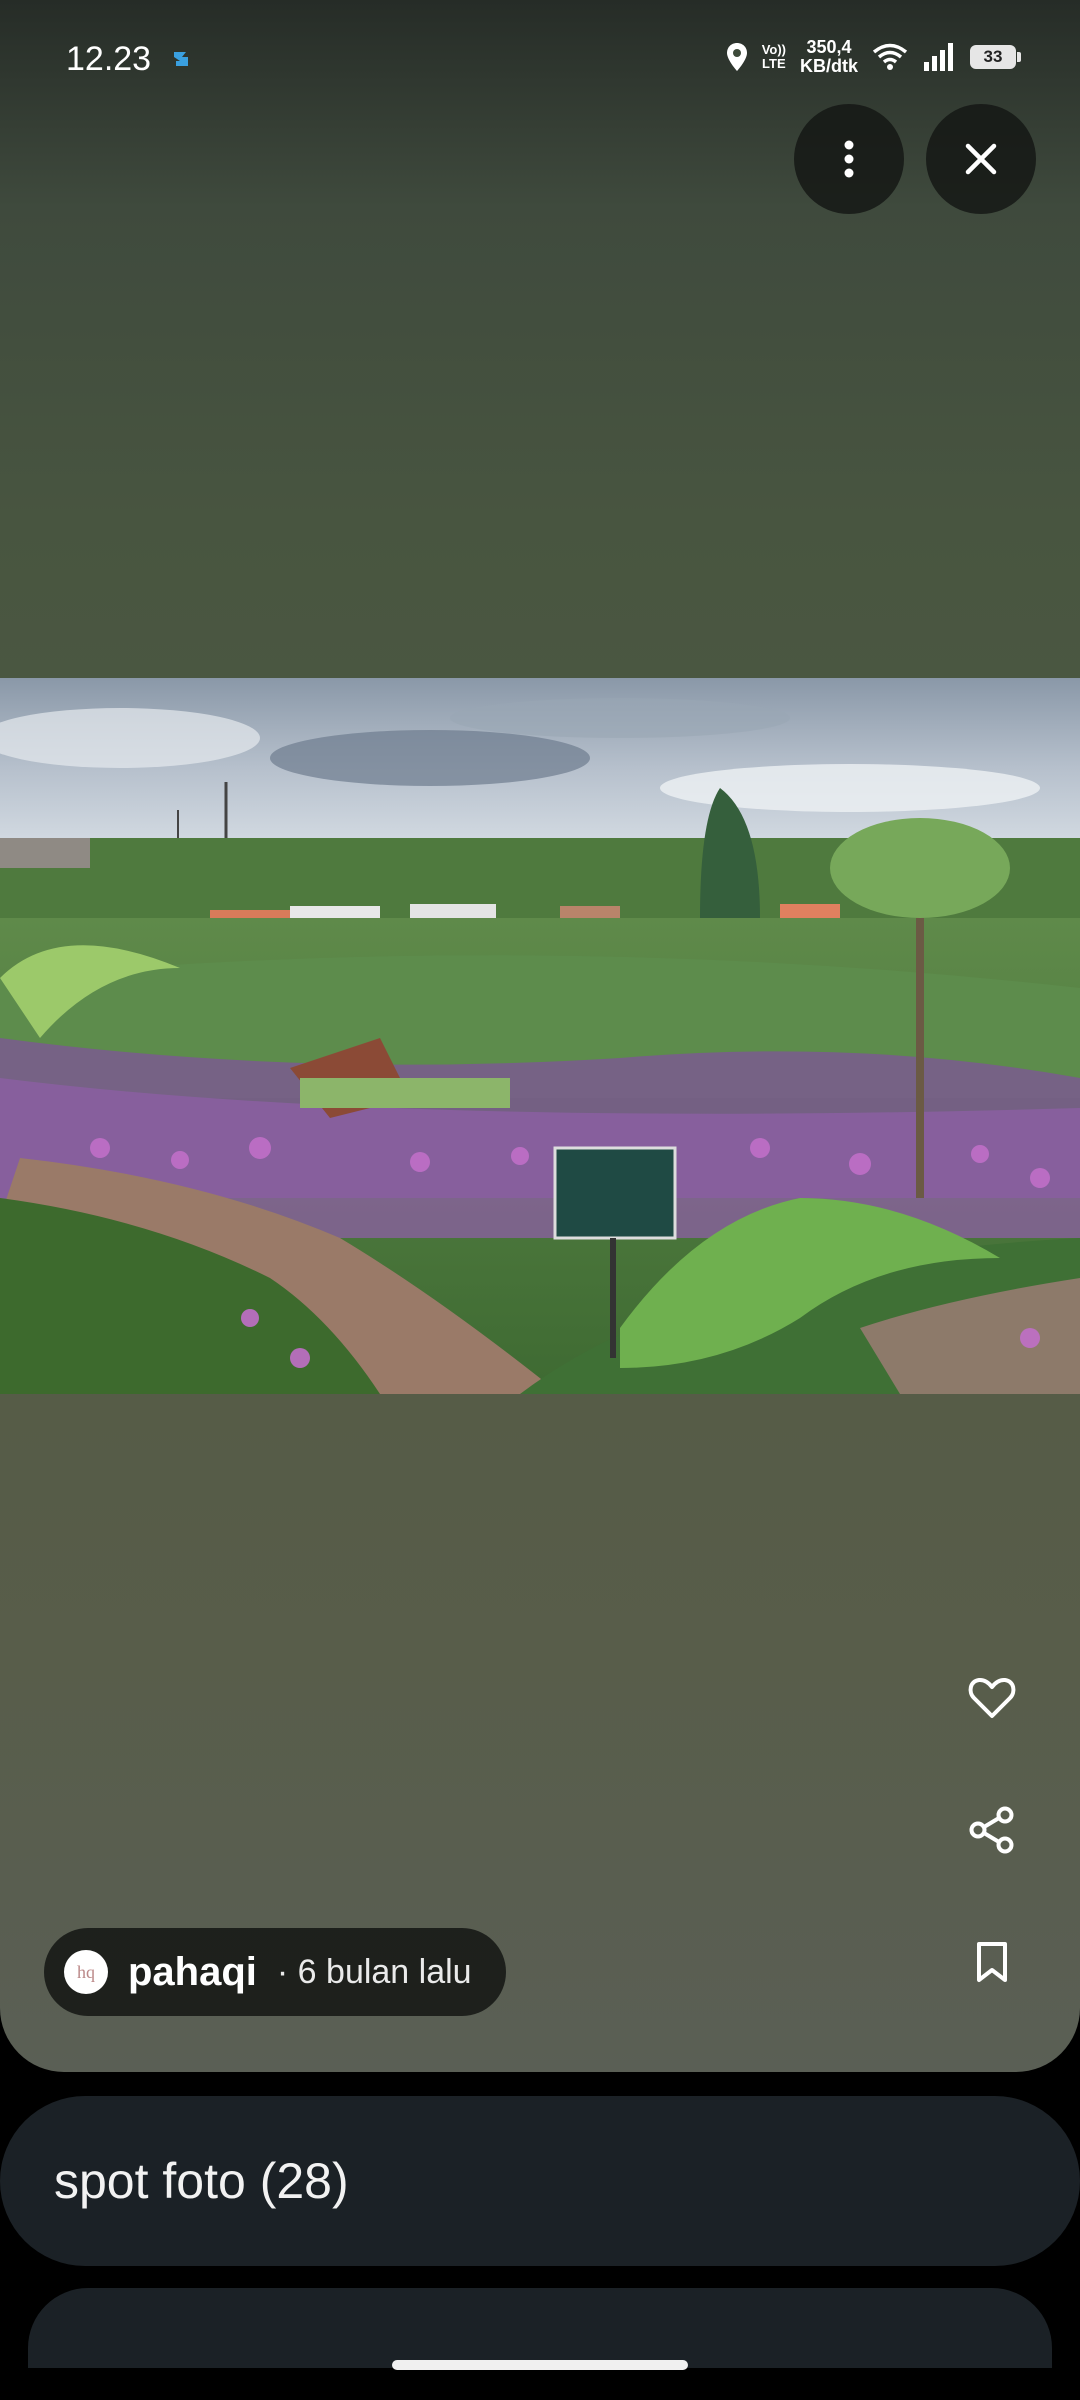 Image resolution: width=1080 pixels, height=2400 pixels. I want to click on heart-icon, so click(992, 1697).